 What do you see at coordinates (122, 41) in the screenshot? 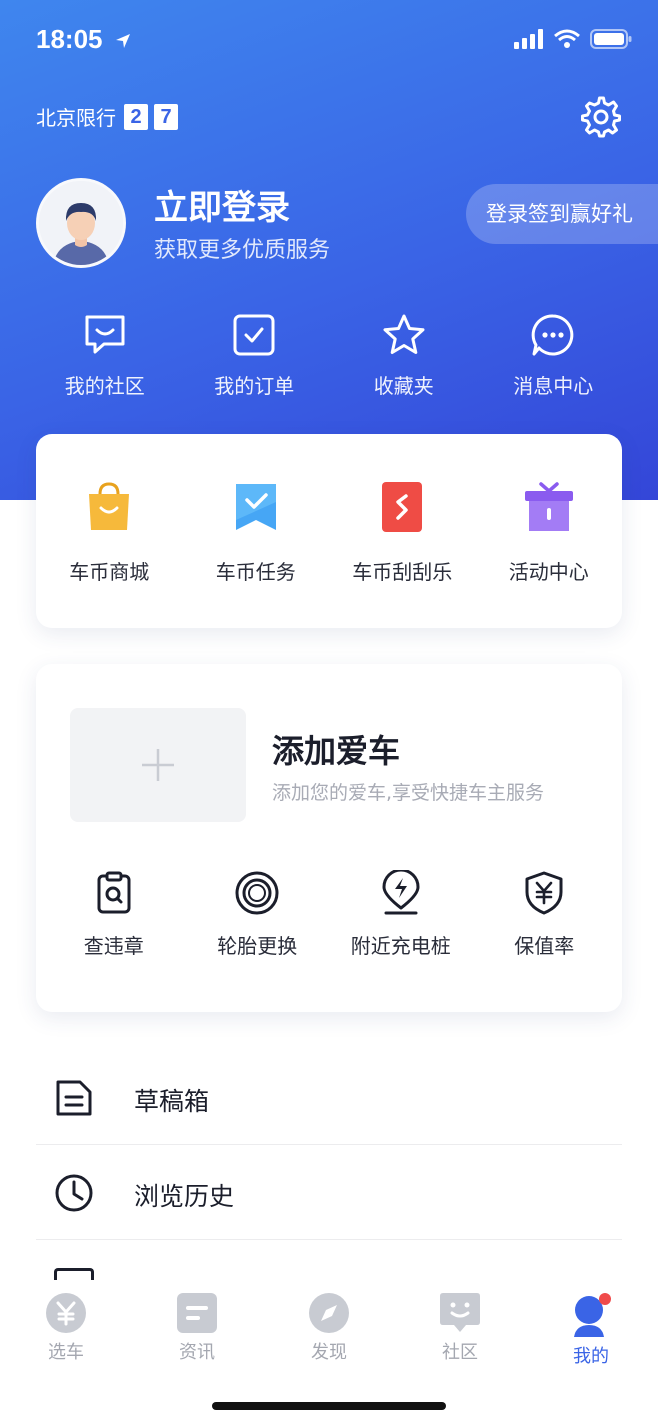
I see `location-arrow-icon` at bounding box center [122, 41].